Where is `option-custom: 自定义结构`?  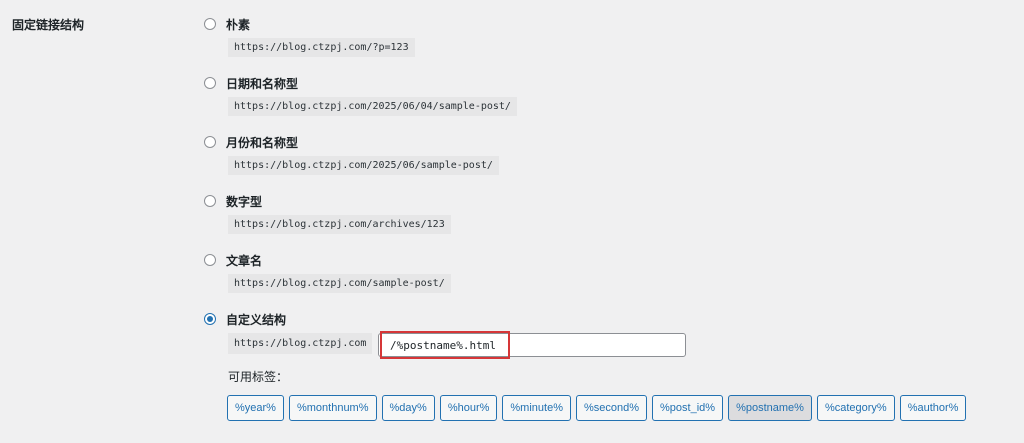
option-custom: 自定义结构 is located at coordinates (245, 319).